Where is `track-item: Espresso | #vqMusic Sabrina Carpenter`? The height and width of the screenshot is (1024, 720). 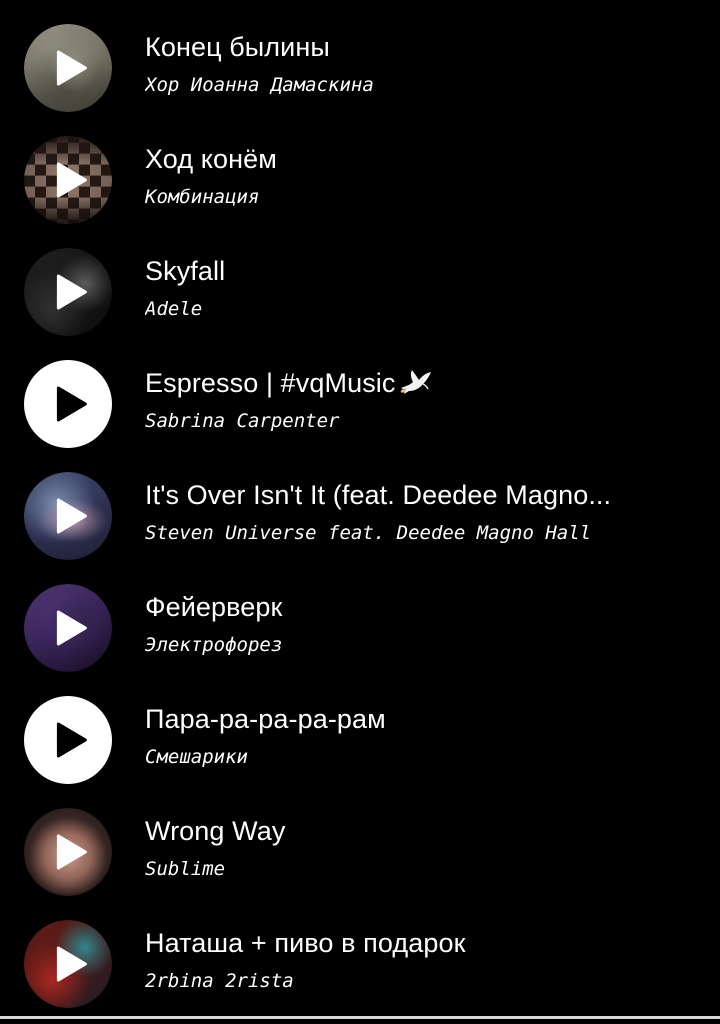 track-item: Espresso | #vqMusic Sabrina Carpenter is located at coordinates (360, 392).